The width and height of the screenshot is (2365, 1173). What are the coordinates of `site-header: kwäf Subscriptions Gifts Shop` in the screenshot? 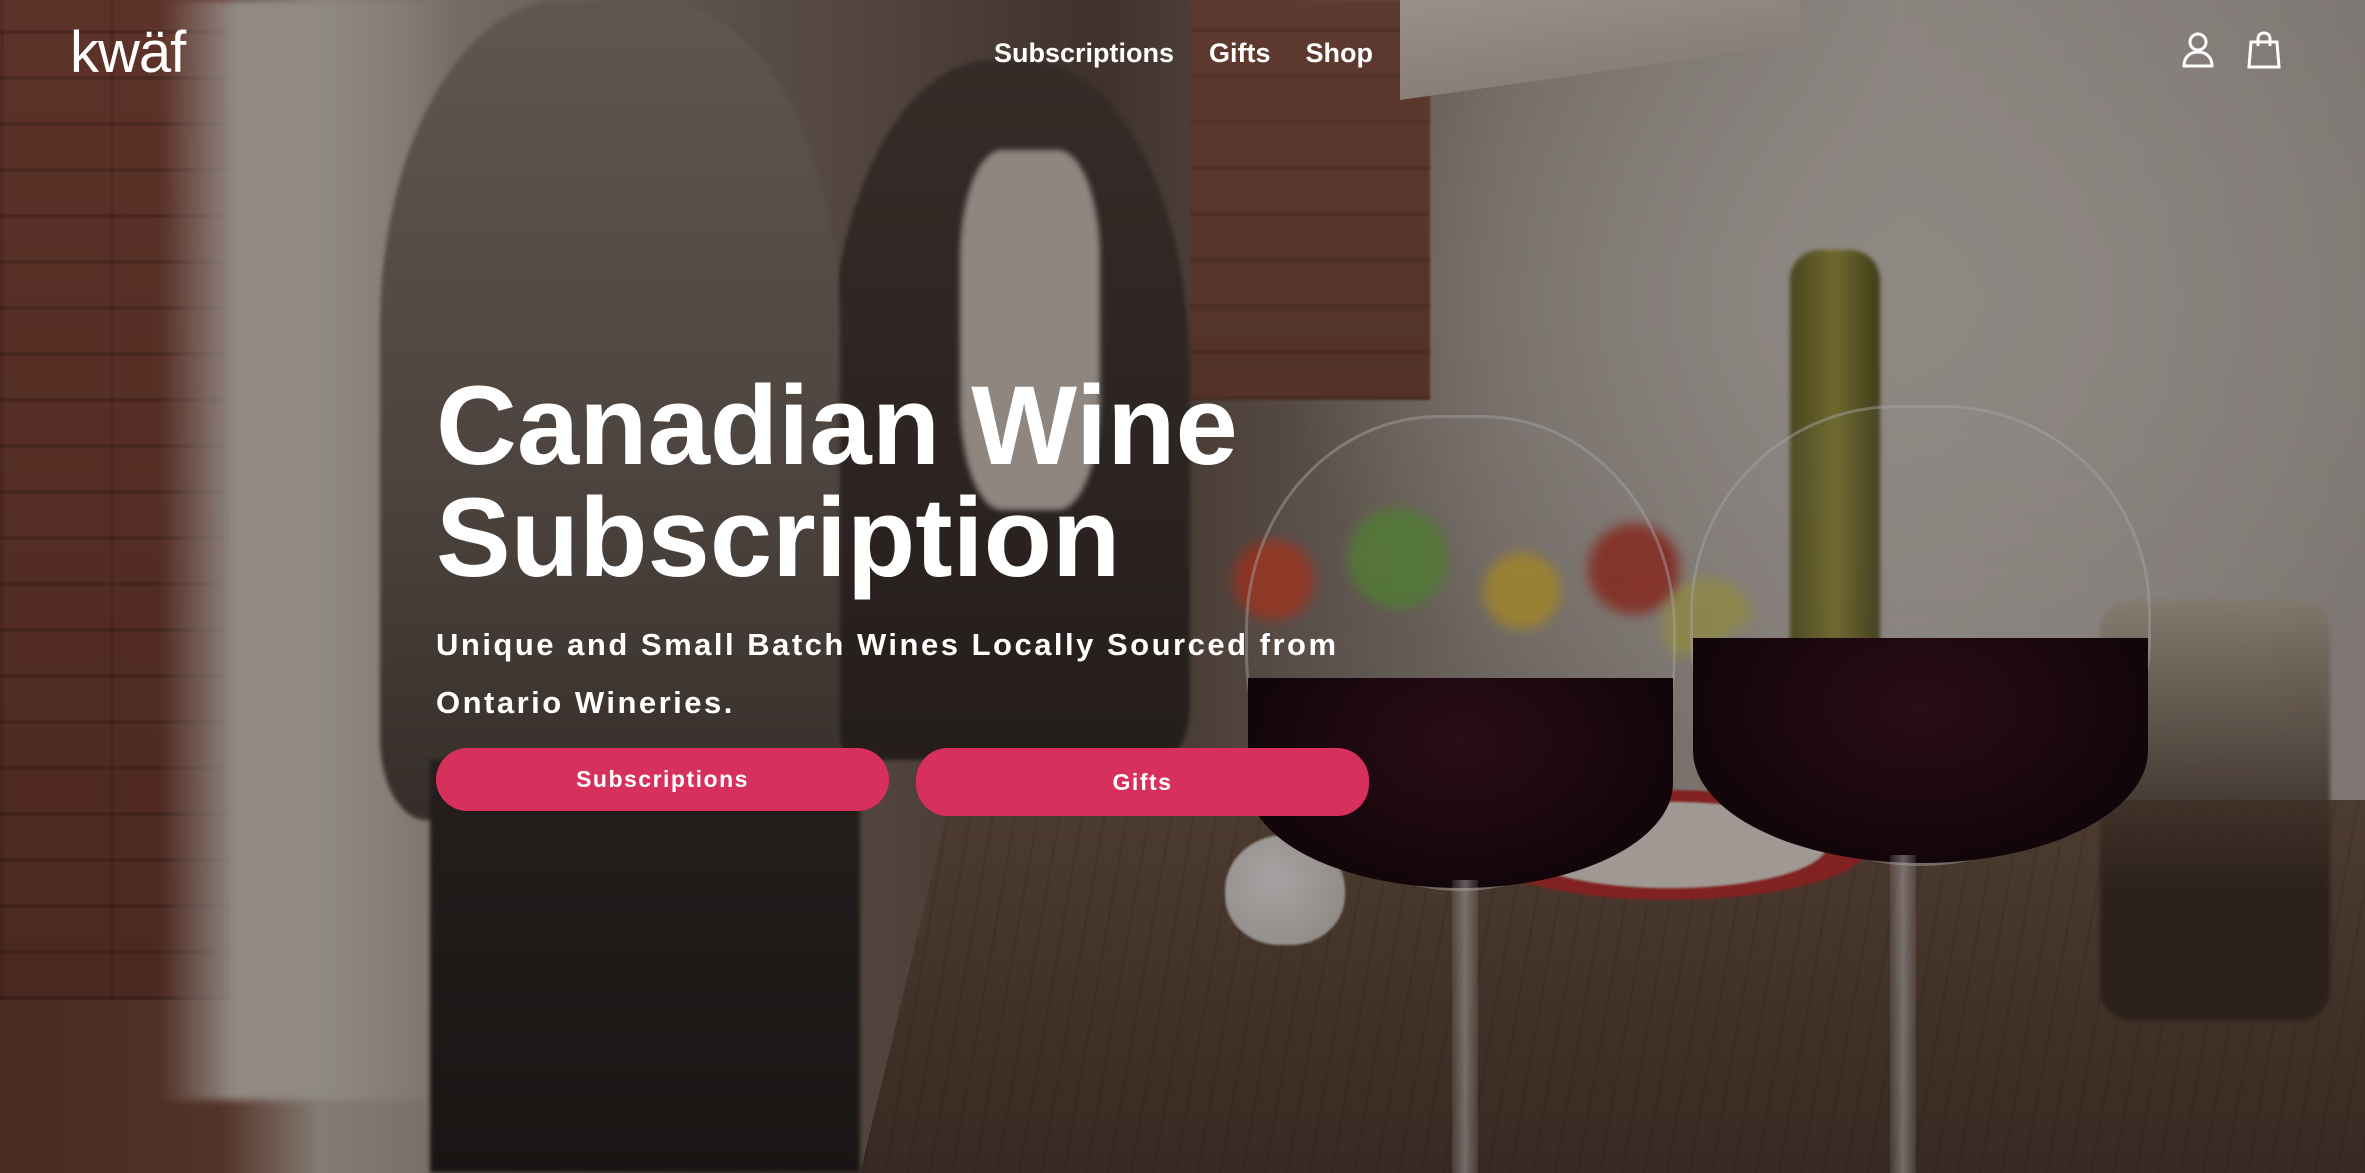 It's located at (1182, 55).